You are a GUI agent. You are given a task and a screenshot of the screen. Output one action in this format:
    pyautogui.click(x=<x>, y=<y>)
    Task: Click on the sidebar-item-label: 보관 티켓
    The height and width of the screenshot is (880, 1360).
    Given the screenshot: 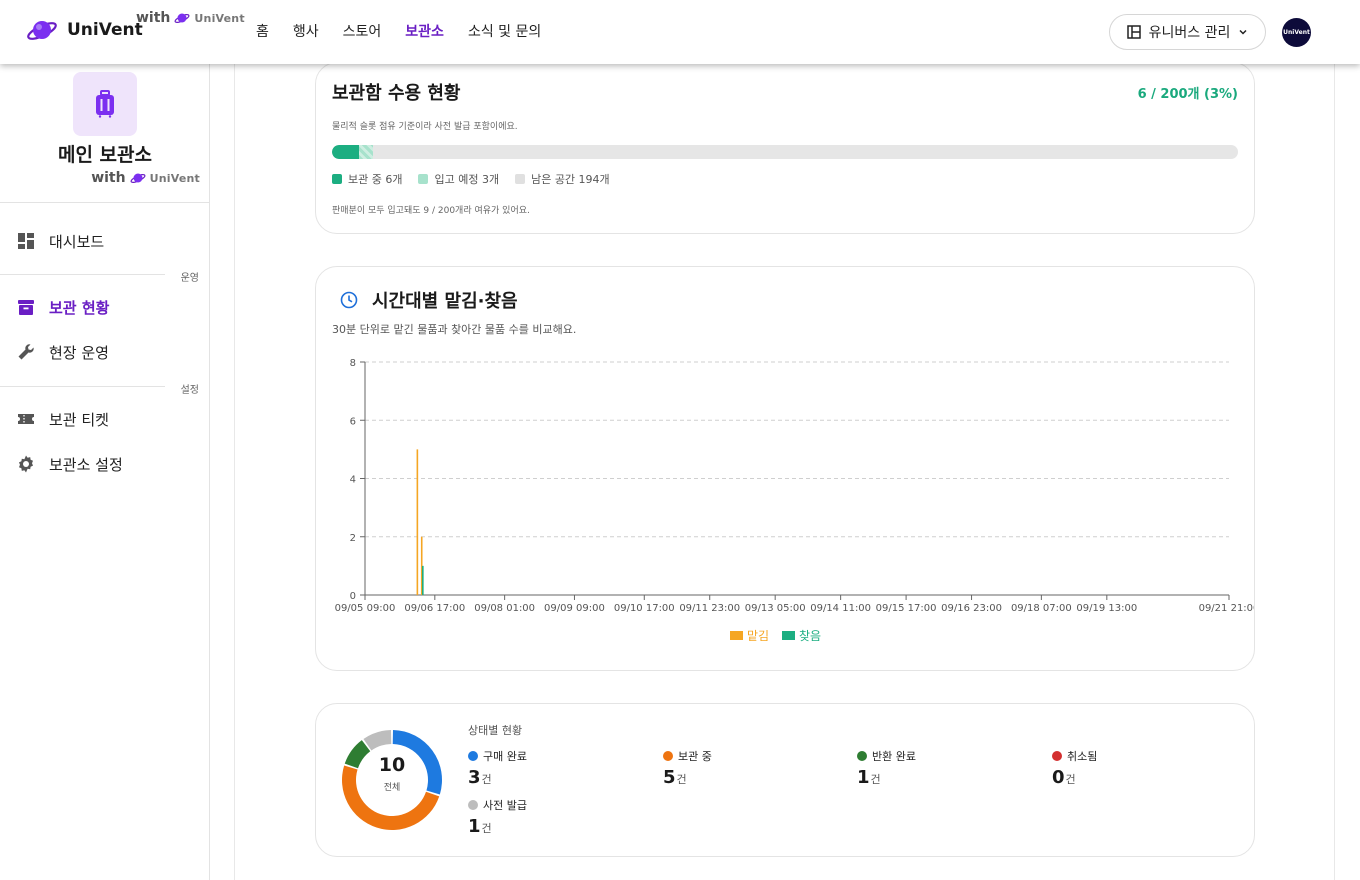 What is the action you would take?
    pyautogui.click(x=79, y=419)
    